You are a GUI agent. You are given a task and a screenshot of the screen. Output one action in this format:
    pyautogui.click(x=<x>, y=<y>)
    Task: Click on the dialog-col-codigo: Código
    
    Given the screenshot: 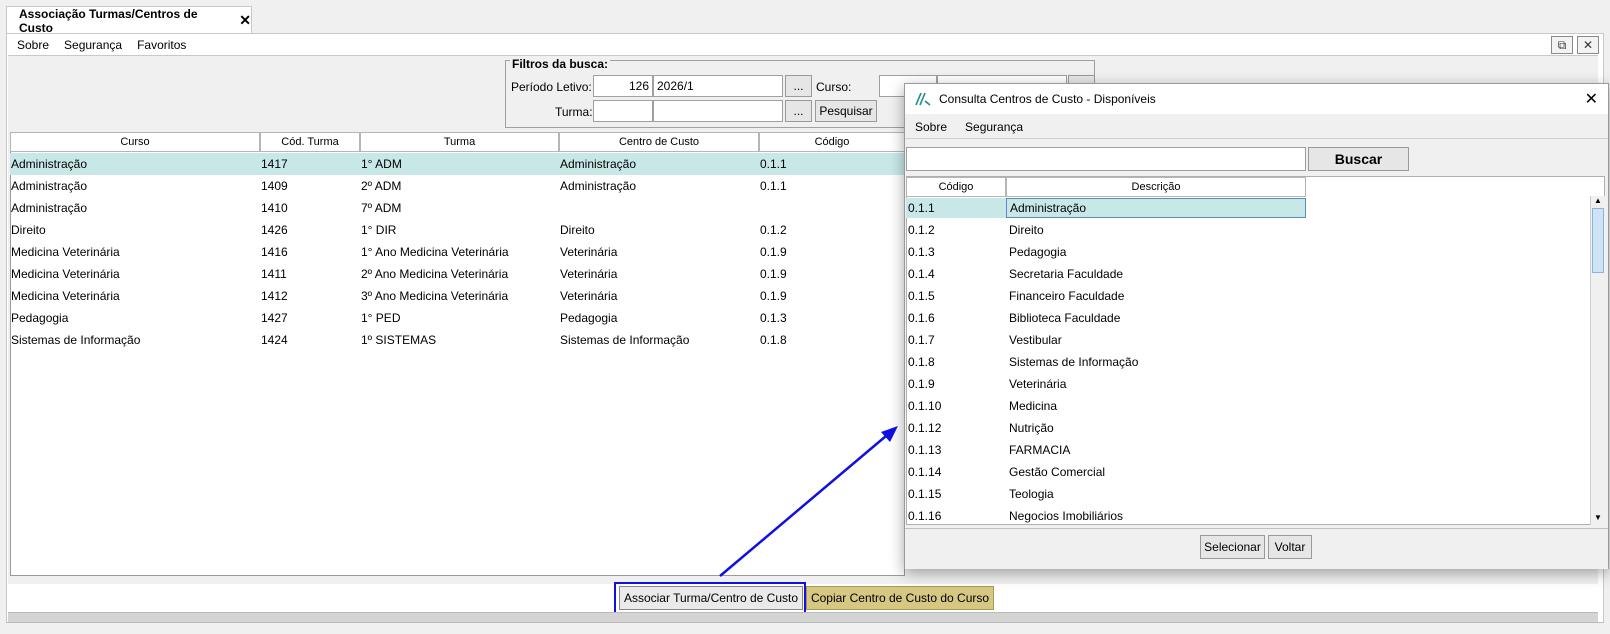 What is the action you would take?
    pyautogui.click(x=956, y=187)
    